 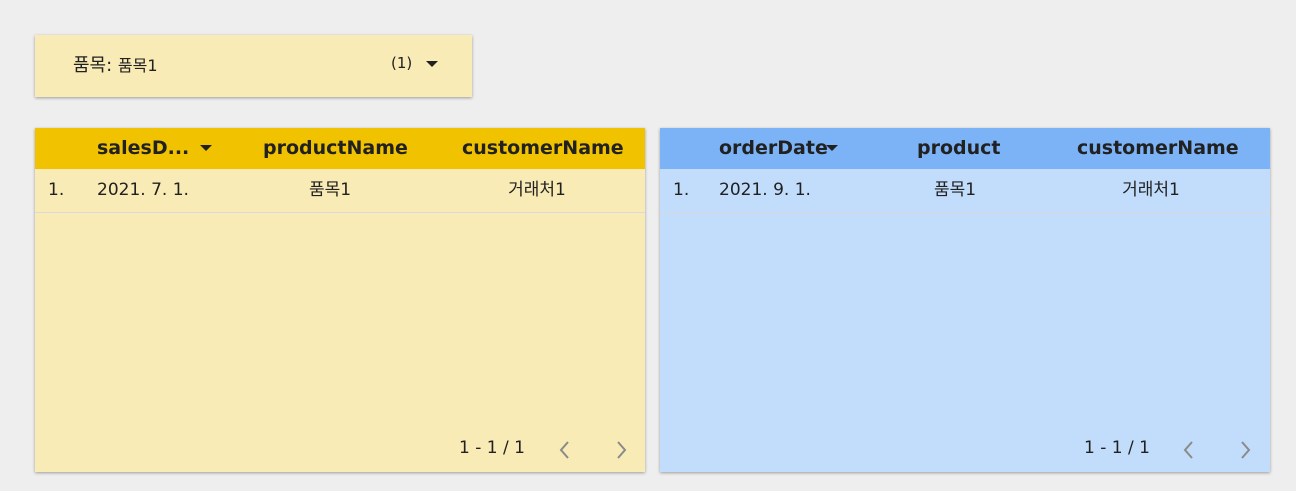 What do you see at coordinates (335, 148) in the screenshot?
I see `column-header-productname: productName` at bounding box center [335, 148].